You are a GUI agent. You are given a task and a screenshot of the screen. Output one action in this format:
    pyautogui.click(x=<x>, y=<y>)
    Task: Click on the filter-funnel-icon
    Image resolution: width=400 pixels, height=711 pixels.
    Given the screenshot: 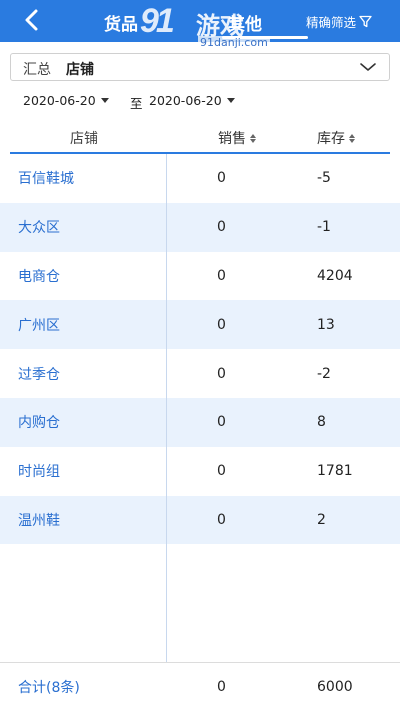 What is the action you would take?
    pyautogui.click(x=365, y=21)
    